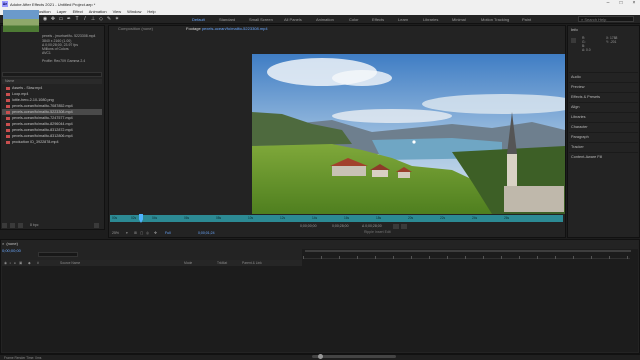  Describe the element at coordinates (198, 19) in the screenshot. I see `workspace-default: Default` at that location.